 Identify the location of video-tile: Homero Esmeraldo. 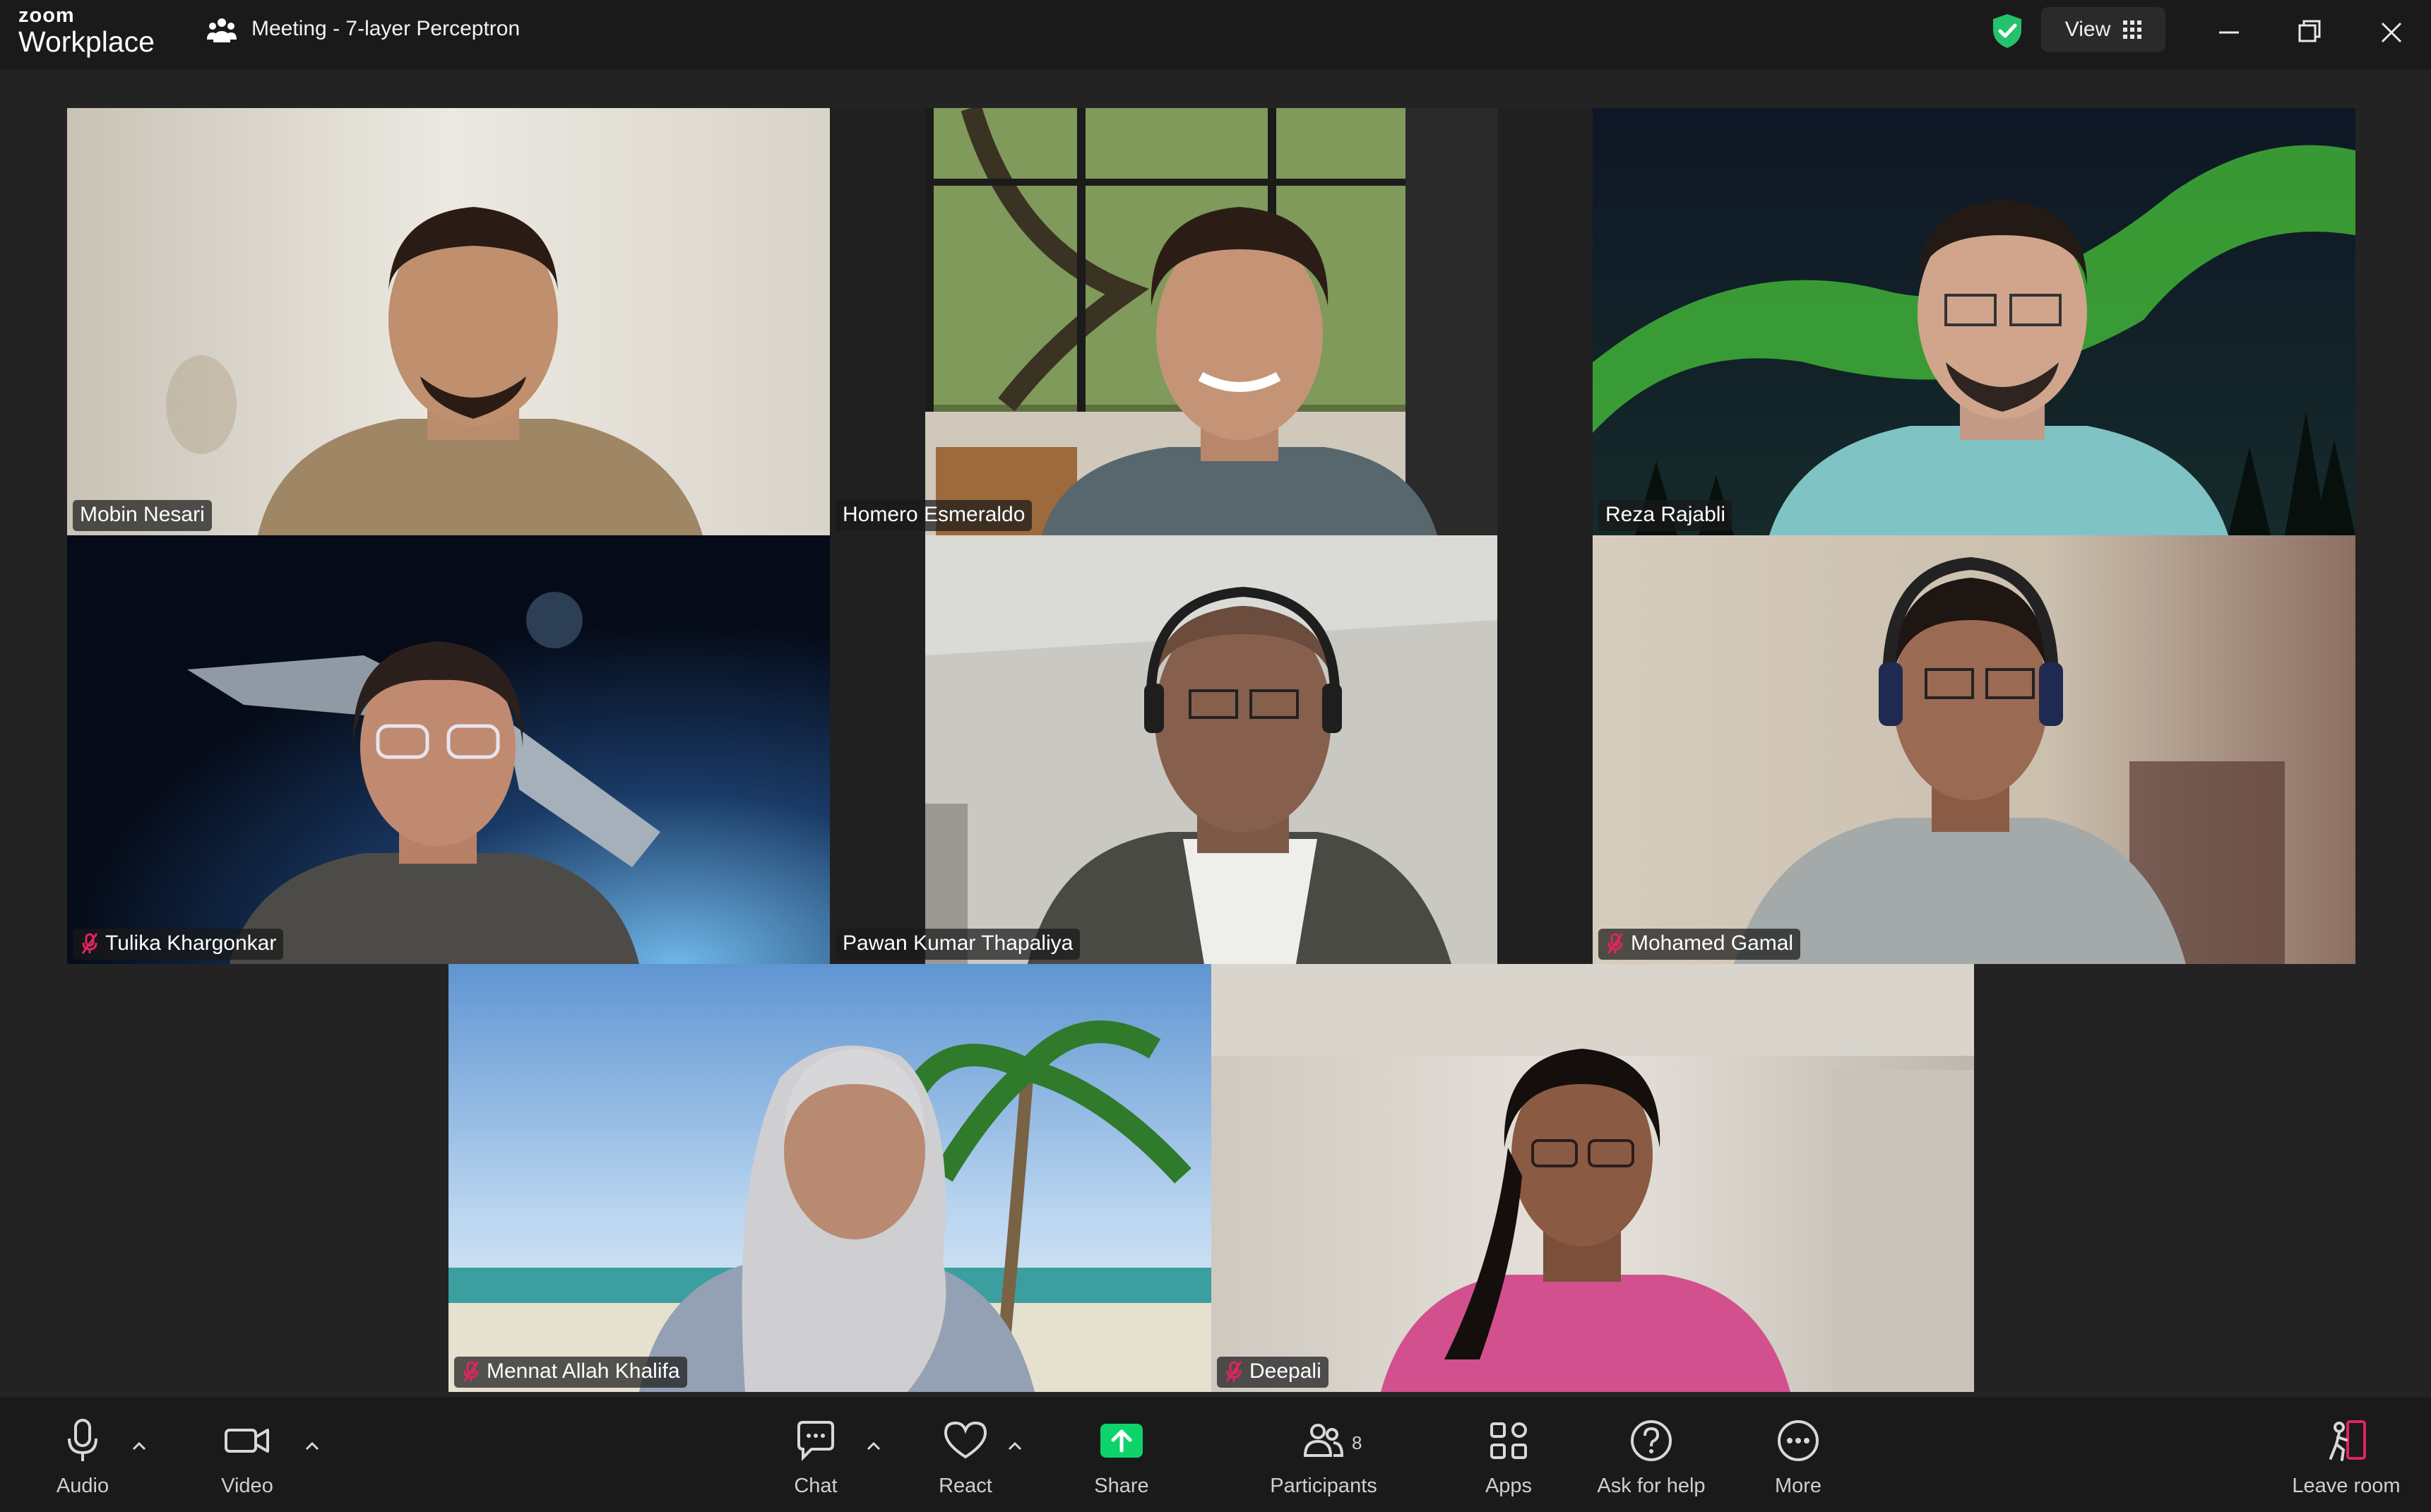
(1211, 321).